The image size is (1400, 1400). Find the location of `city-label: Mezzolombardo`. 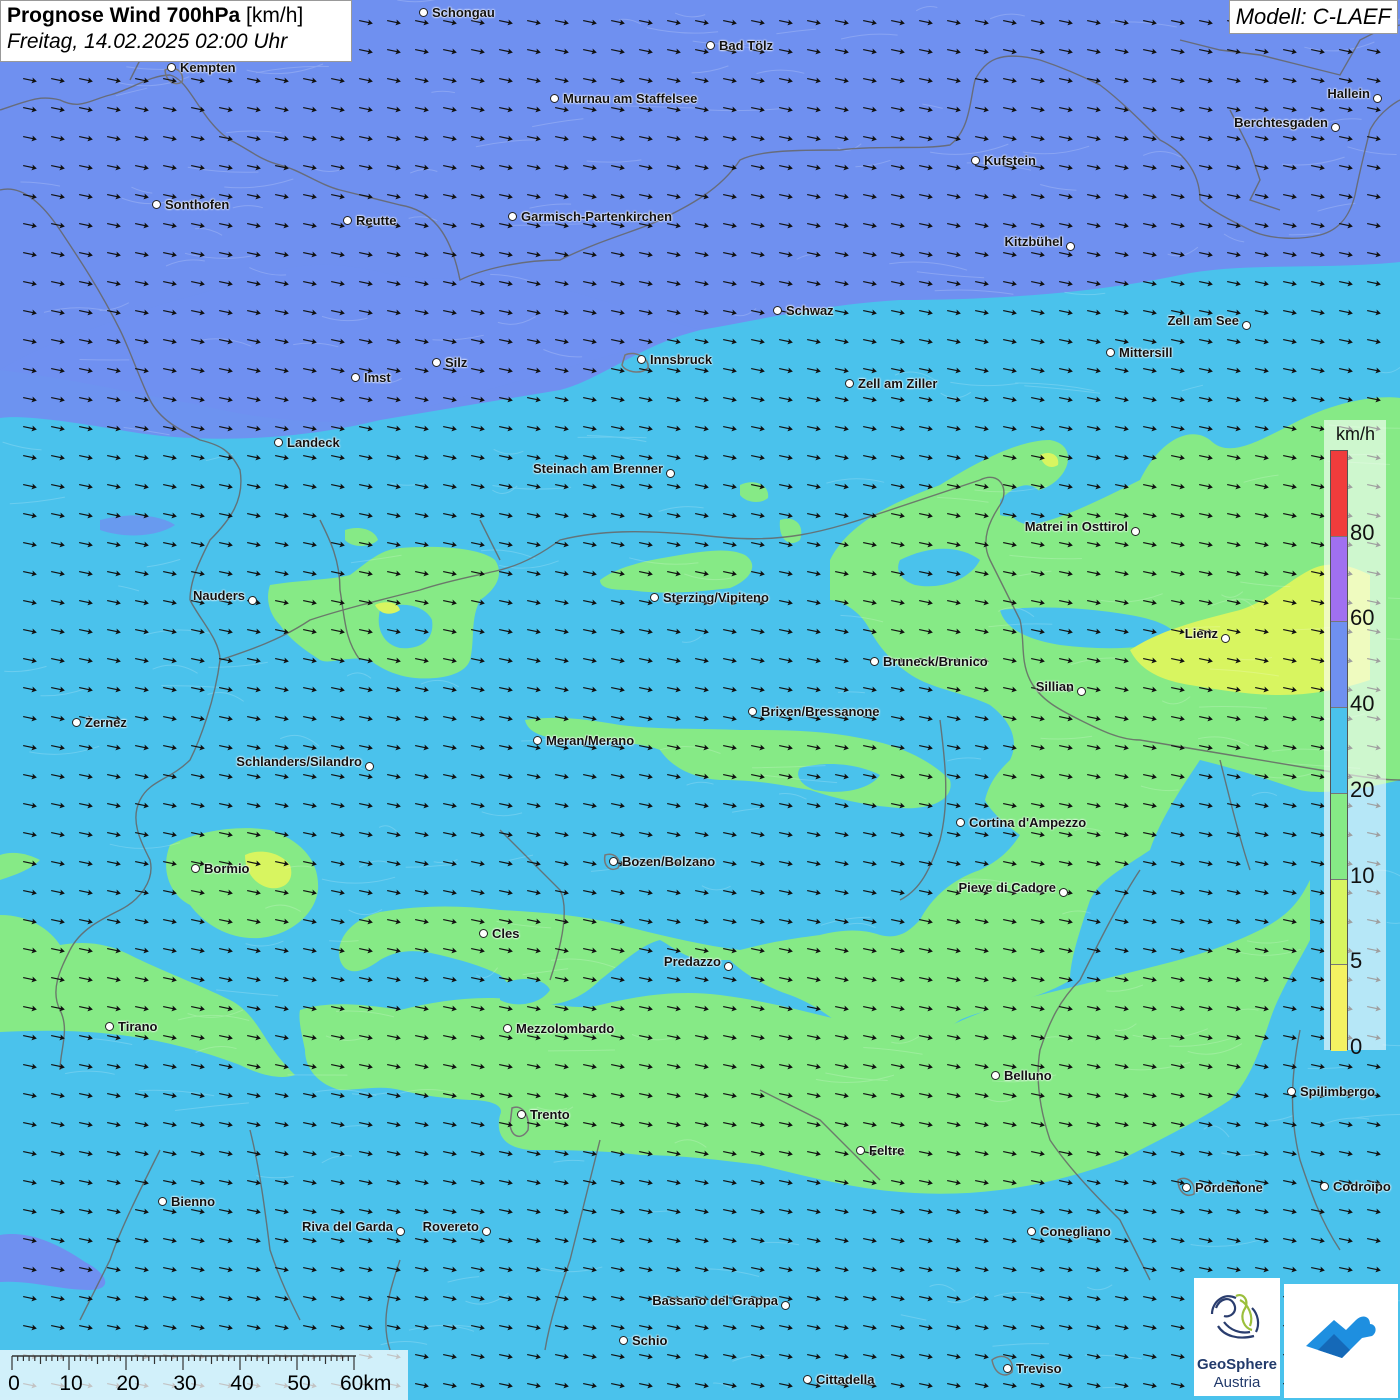

city-label: Mezzolombardo is located at coordinates (565, 1028).